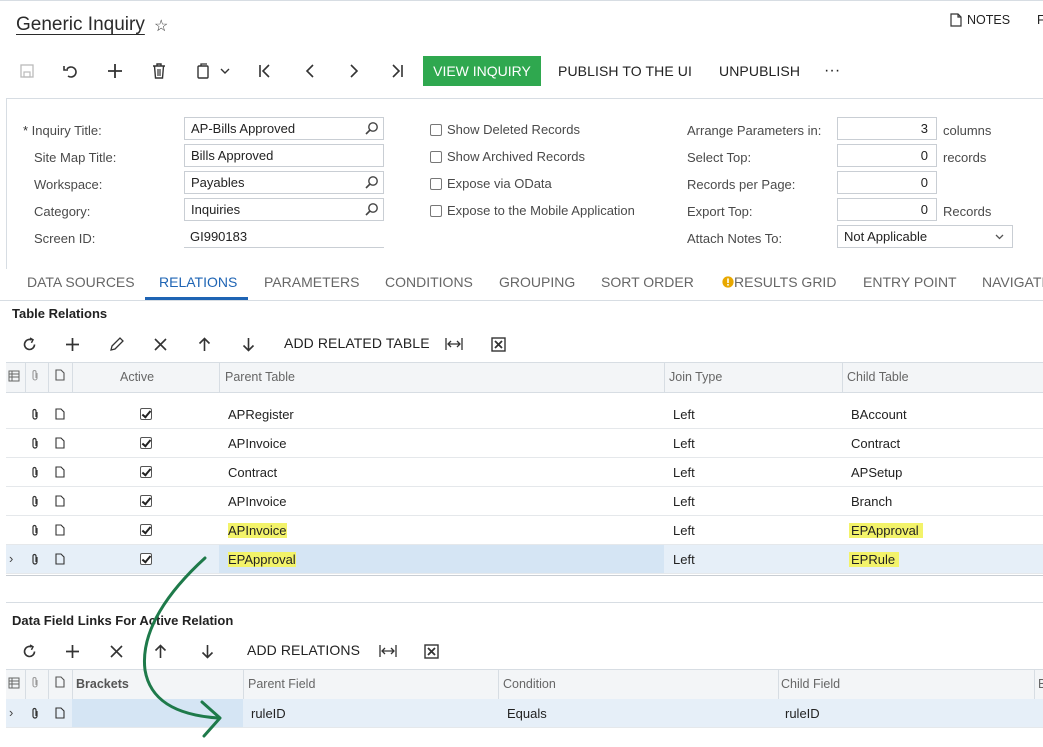  What do you see at coordinates (137, 377) in the screenshot?
I see `col-active: Active` at bounding box center [137, 377].